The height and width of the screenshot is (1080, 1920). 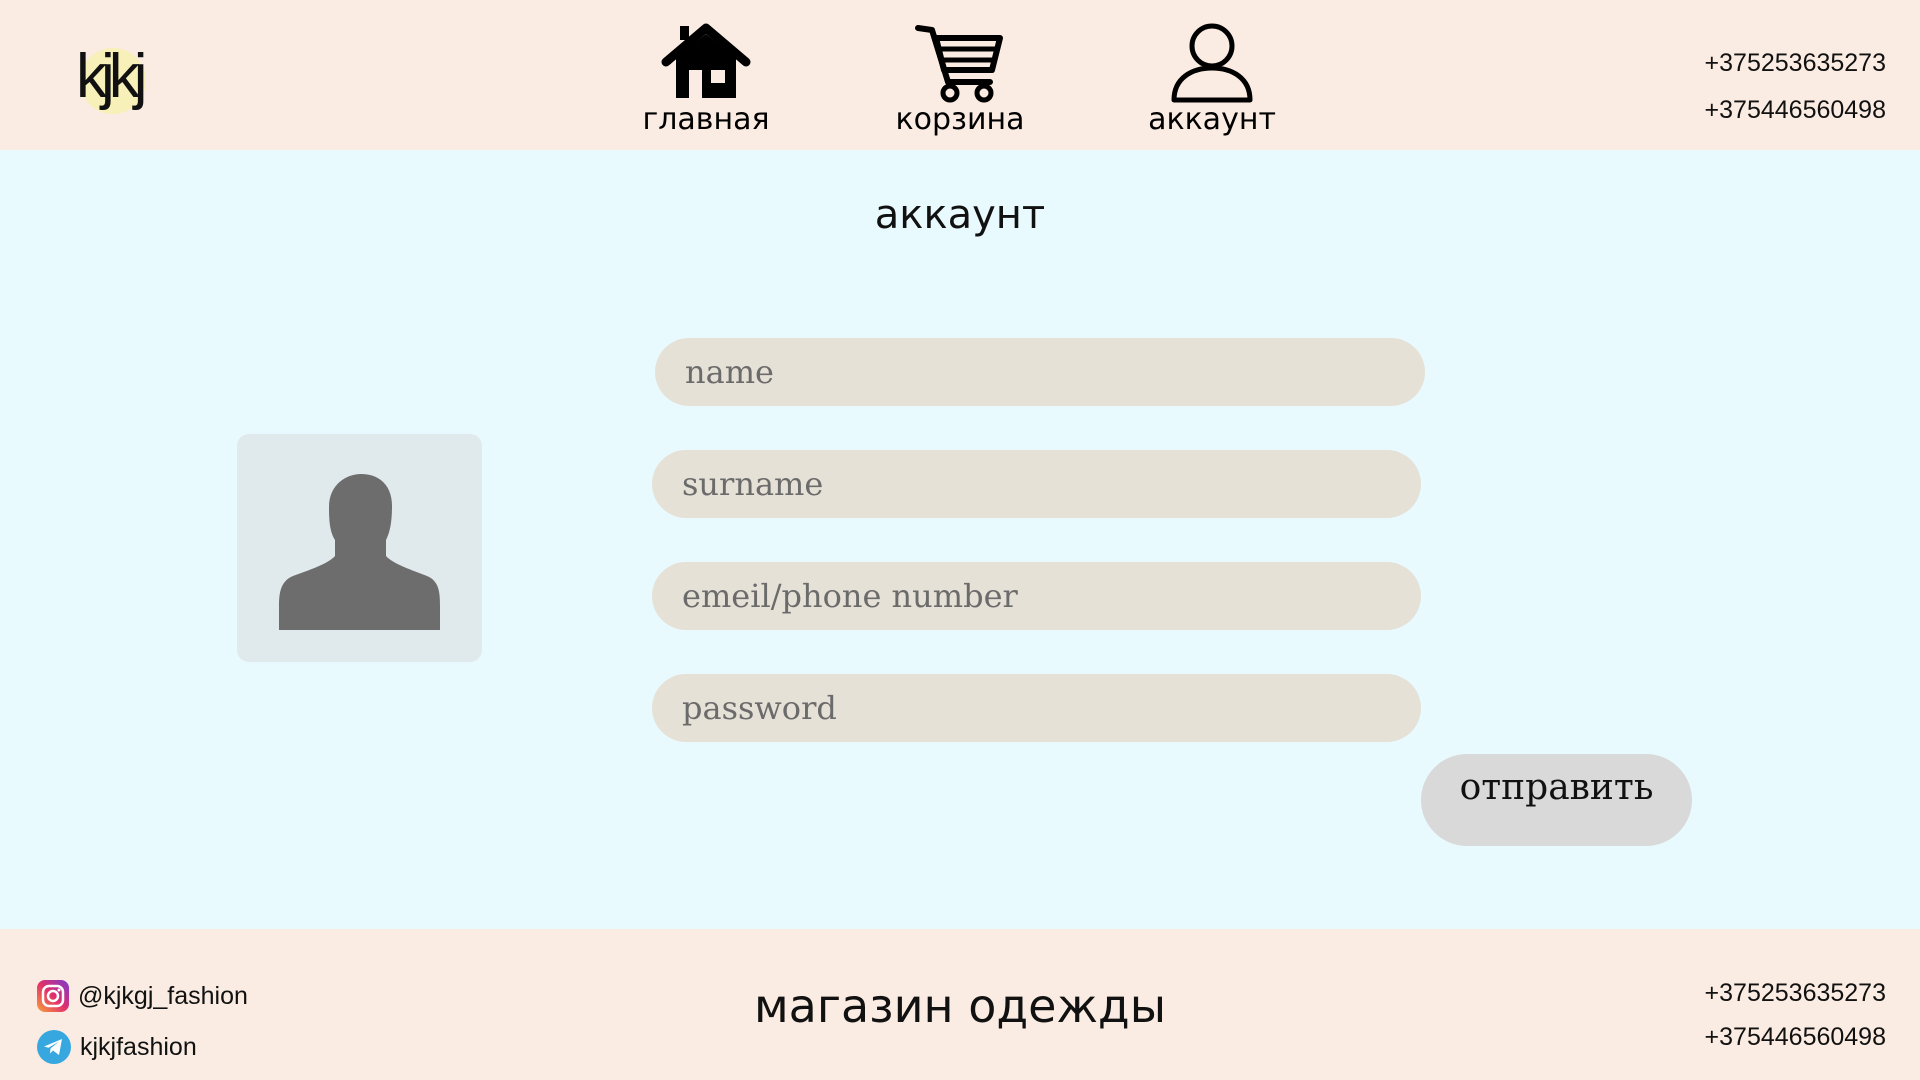 I want to click on cart-icon, so click(x=959, y=64).